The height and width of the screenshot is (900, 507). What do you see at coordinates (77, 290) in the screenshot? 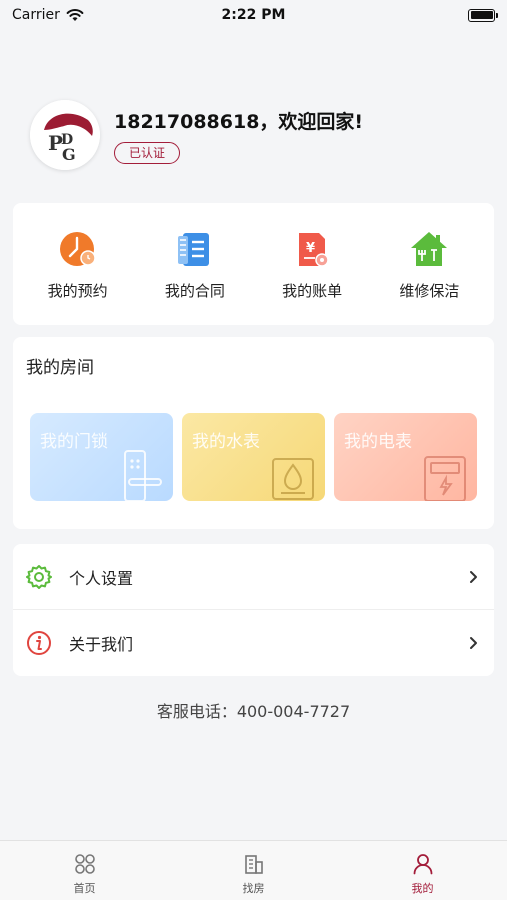
I see `quick-action-label: 我的预约` at bounding box center [77, 290].